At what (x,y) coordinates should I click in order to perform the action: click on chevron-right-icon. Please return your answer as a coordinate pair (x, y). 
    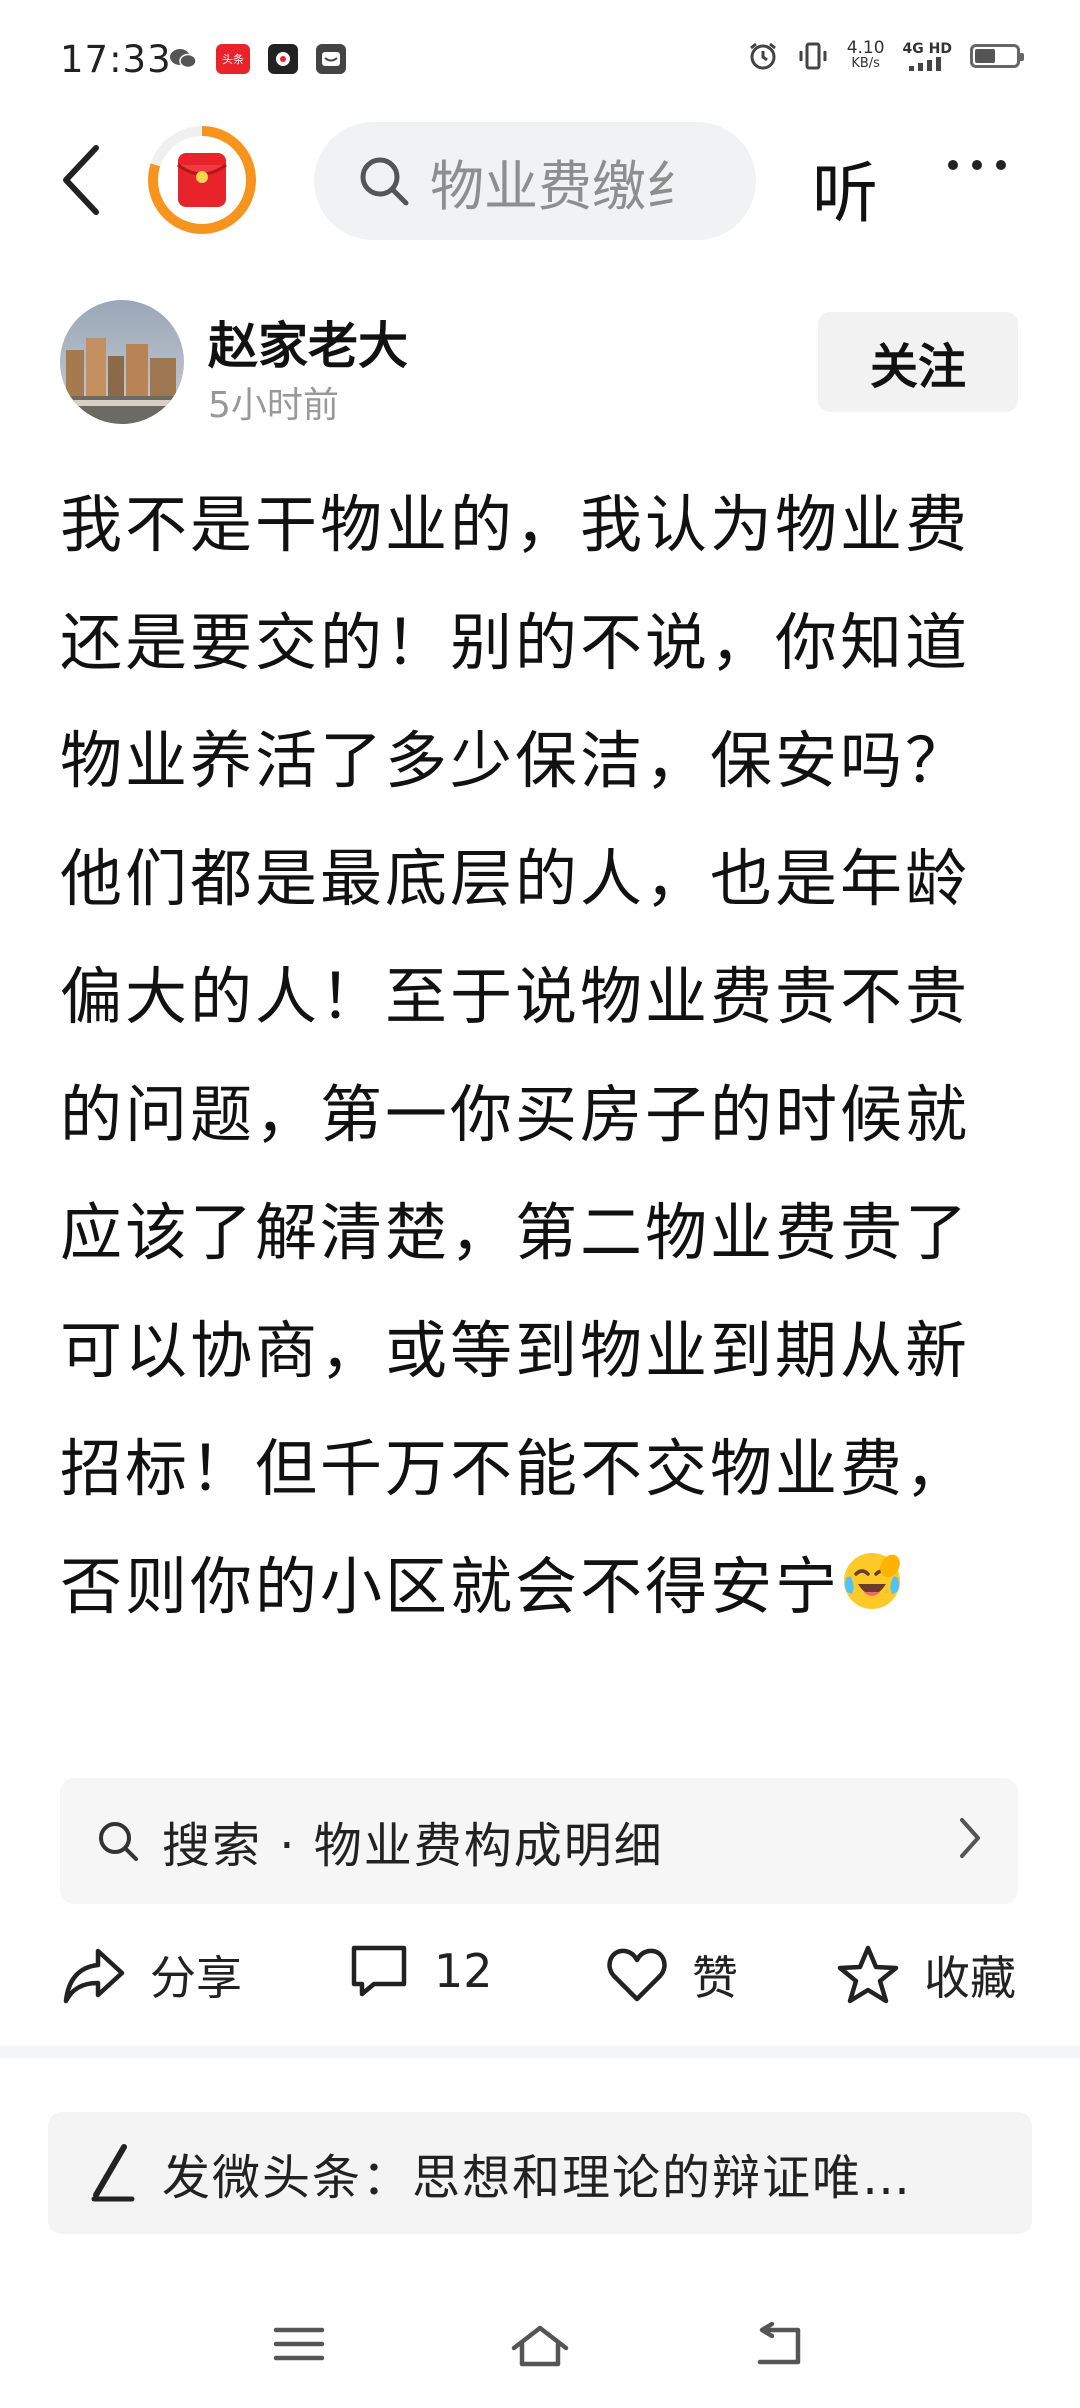
    Looking at the image, I should click on (970, 1838).